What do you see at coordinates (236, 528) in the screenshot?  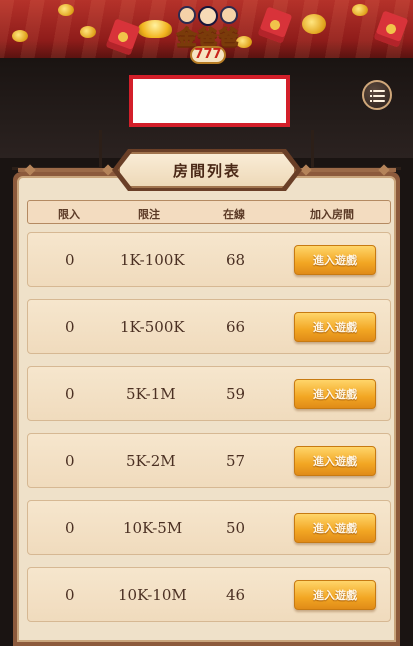 I see `online-cell: 50` at bounding box center [236, 528].